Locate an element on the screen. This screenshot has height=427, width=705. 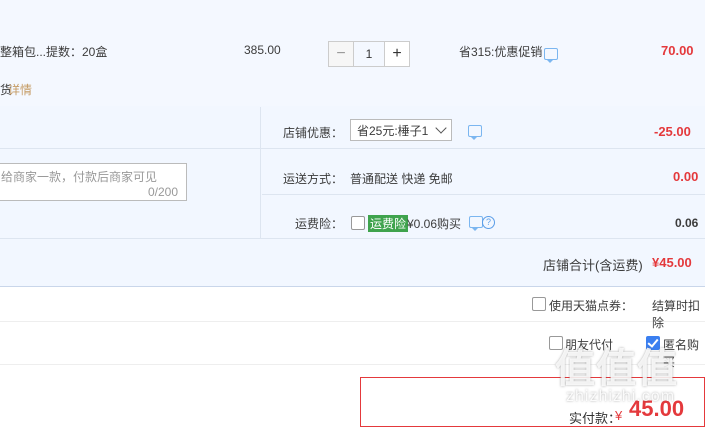
minus-button: − is located at coordinates (341, 54).